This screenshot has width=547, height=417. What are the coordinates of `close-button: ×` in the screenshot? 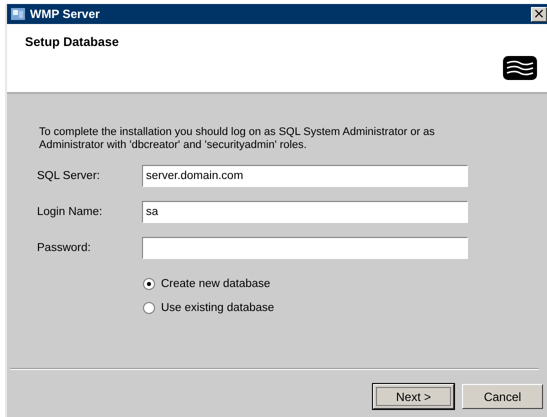 It's located at (539, 14).